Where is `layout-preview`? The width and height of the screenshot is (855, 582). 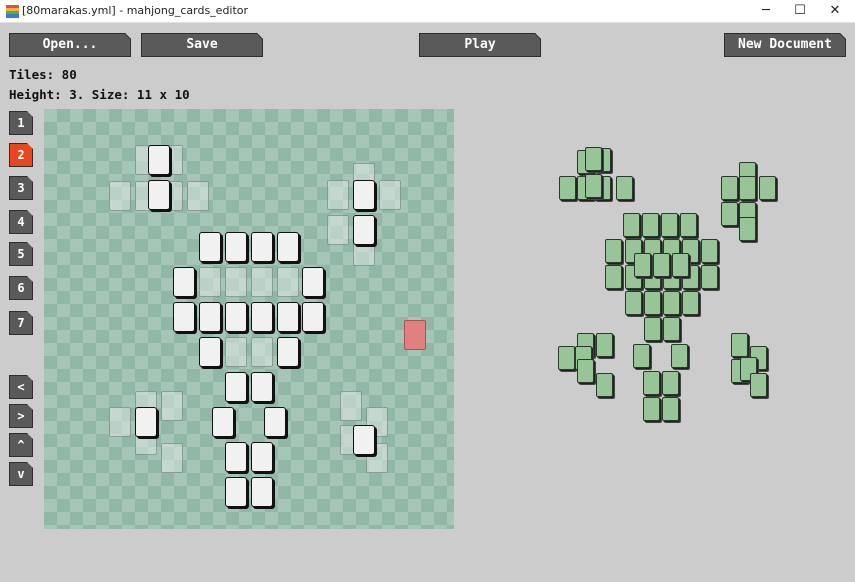 layout-preview is located at coordinates (670, 287).